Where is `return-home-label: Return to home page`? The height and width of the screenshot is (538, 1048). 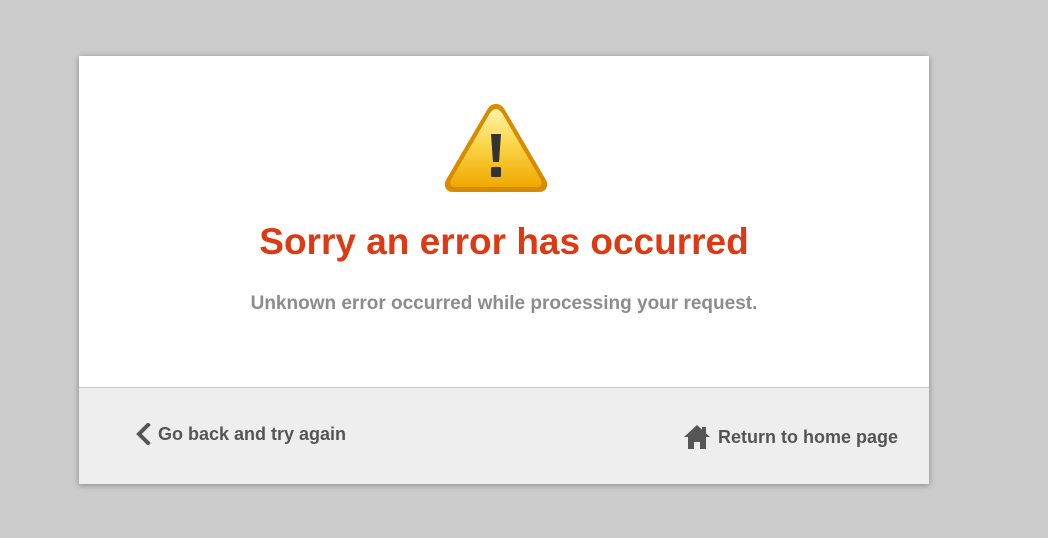 return-home-label: Return to home page is located at coordinates (807, 436).